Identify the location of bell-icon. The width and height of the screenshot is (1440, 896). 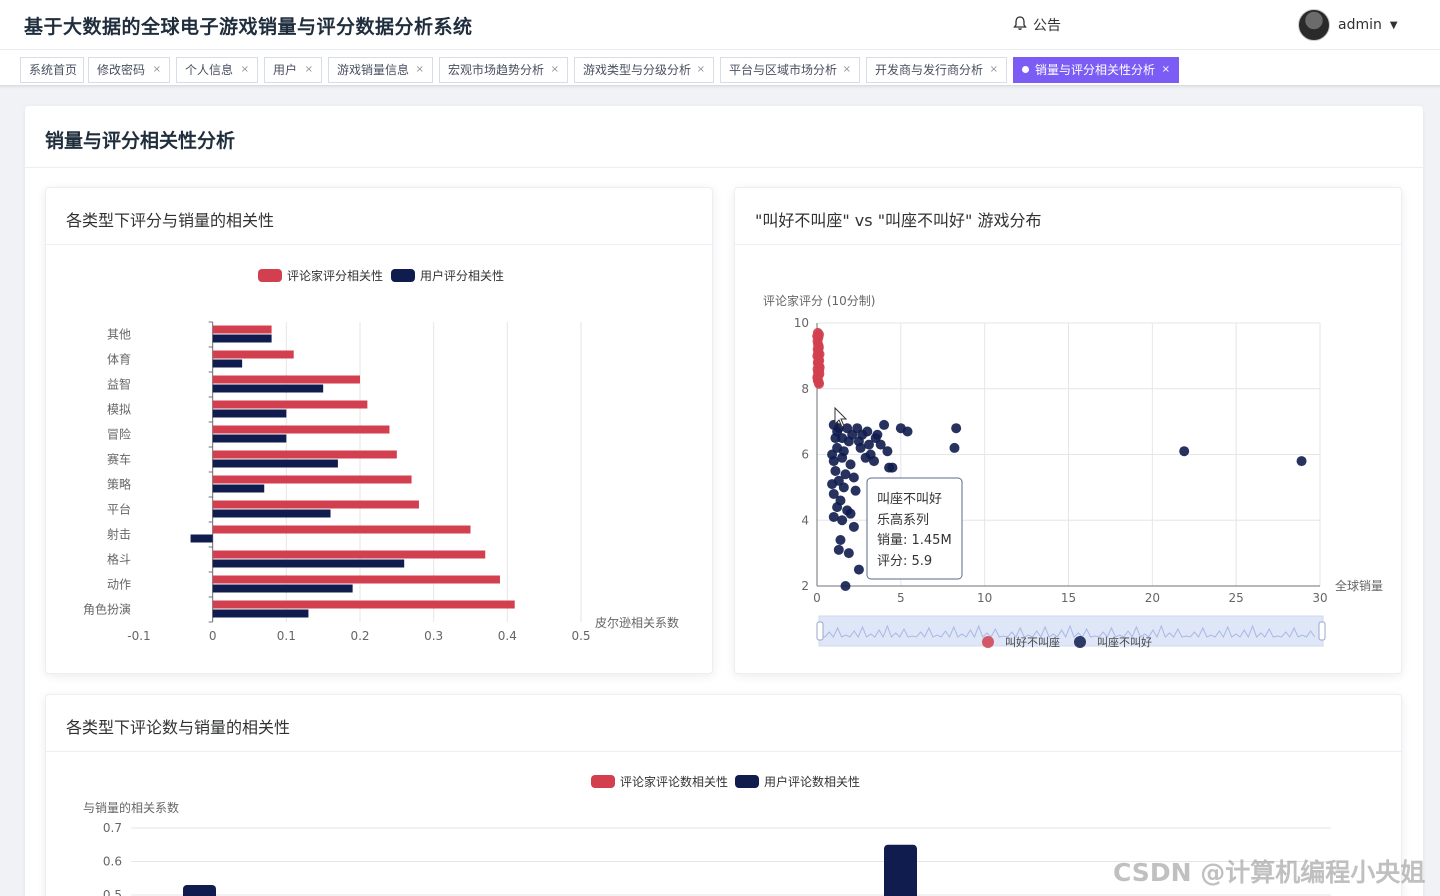
(1020, 25).